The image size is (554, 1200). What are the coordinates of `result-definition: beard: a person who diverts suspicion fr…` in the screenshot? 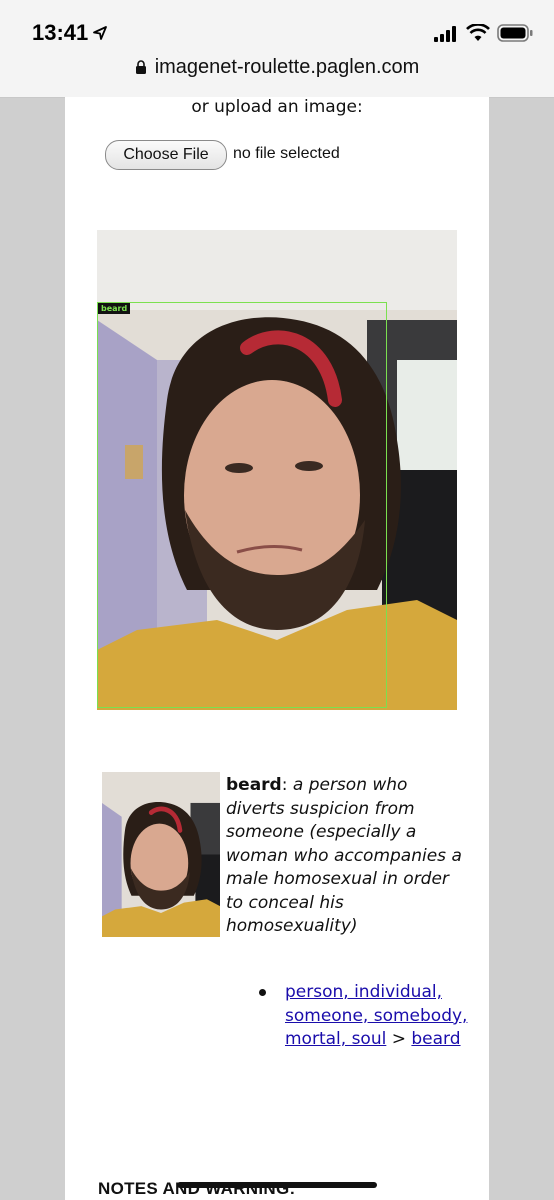 It's located at (346, 856).